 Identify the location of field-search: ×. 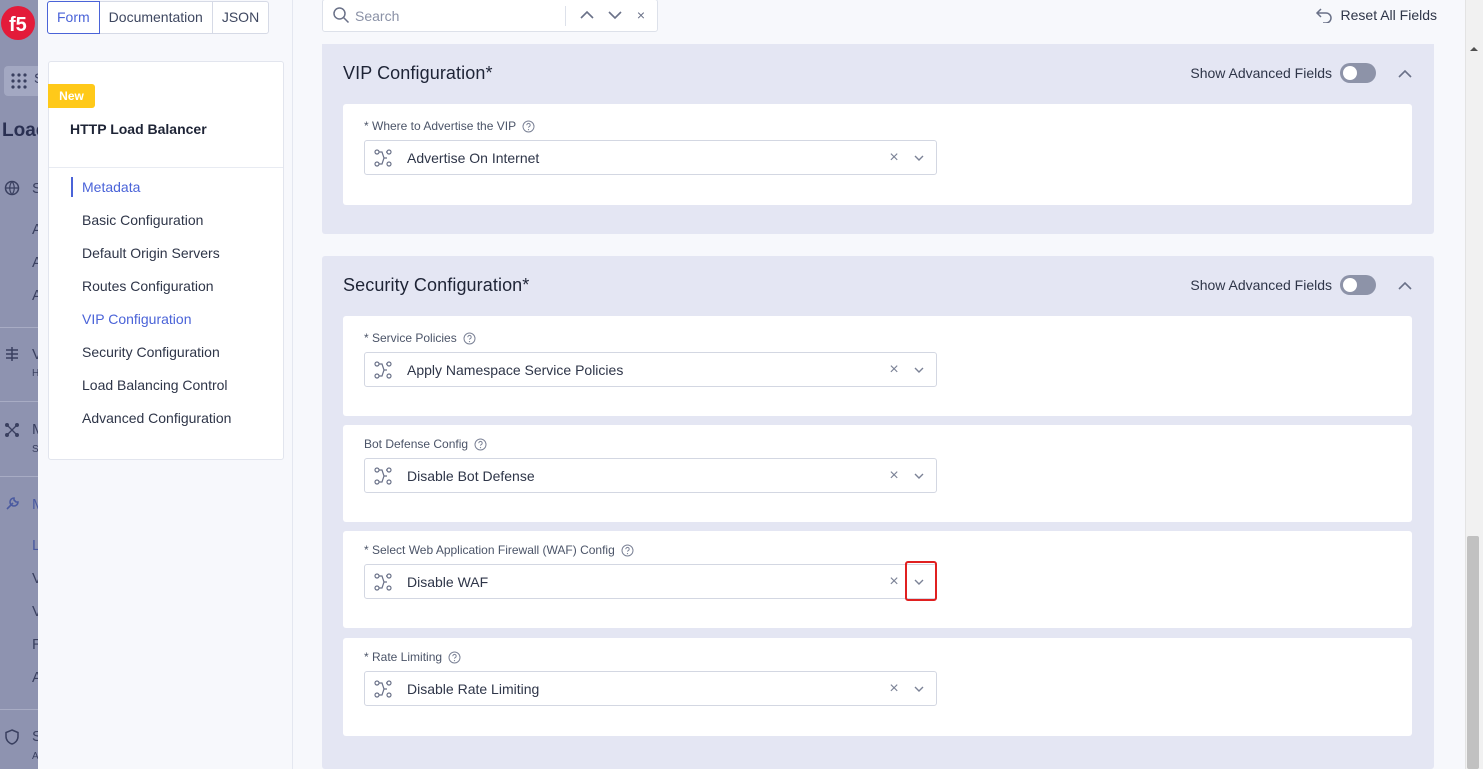
(490, 16).